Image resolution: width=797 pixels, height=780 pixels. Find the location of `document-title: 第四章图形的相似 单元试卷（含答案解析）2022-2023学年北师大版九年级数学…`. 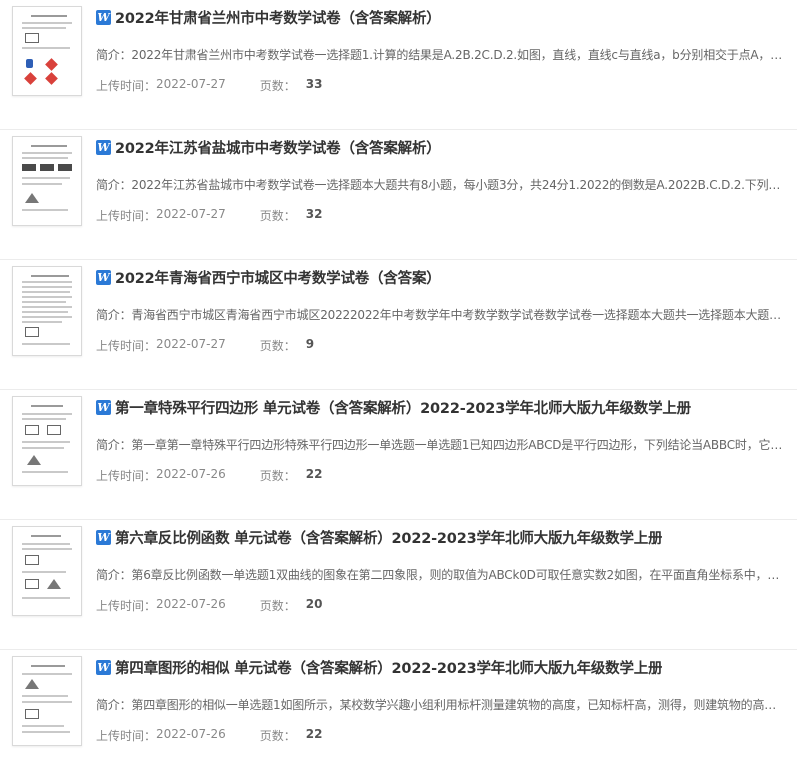

document-title: 第四章图形的相似 单元试卷（含答案解析）2022-2023学年北师大版九年级数学… is located at coordinates (388, 667).